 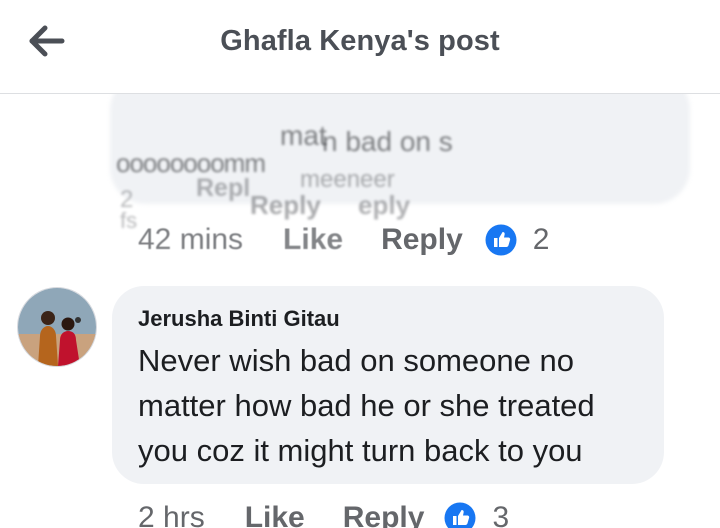 What do you see at coordinates (343, 240) in the screenshot?
I see `previous-comment-actions: 42 mins Like Reply 2` at bounding box center [343, 240].